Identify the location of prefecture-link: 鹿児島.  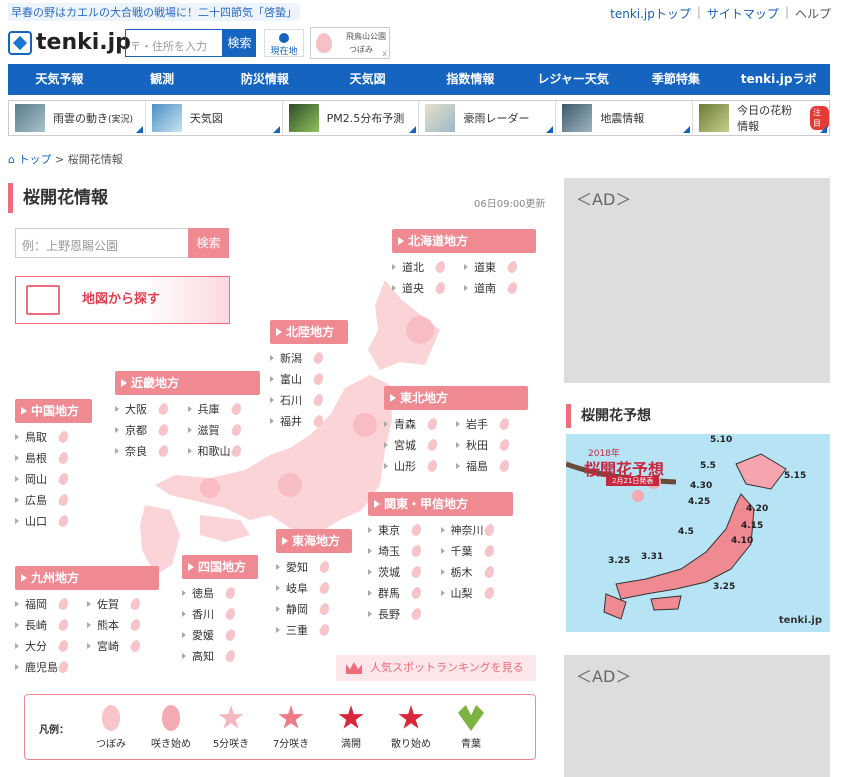
(51, 666).